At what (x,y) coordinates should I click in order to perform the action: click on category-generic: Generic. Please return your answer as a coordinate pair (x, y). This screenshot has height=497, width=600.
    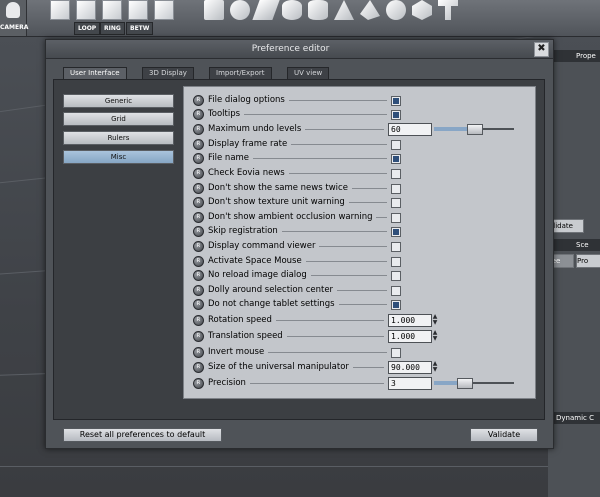
    Looking at the image, I should click on (118, 101).